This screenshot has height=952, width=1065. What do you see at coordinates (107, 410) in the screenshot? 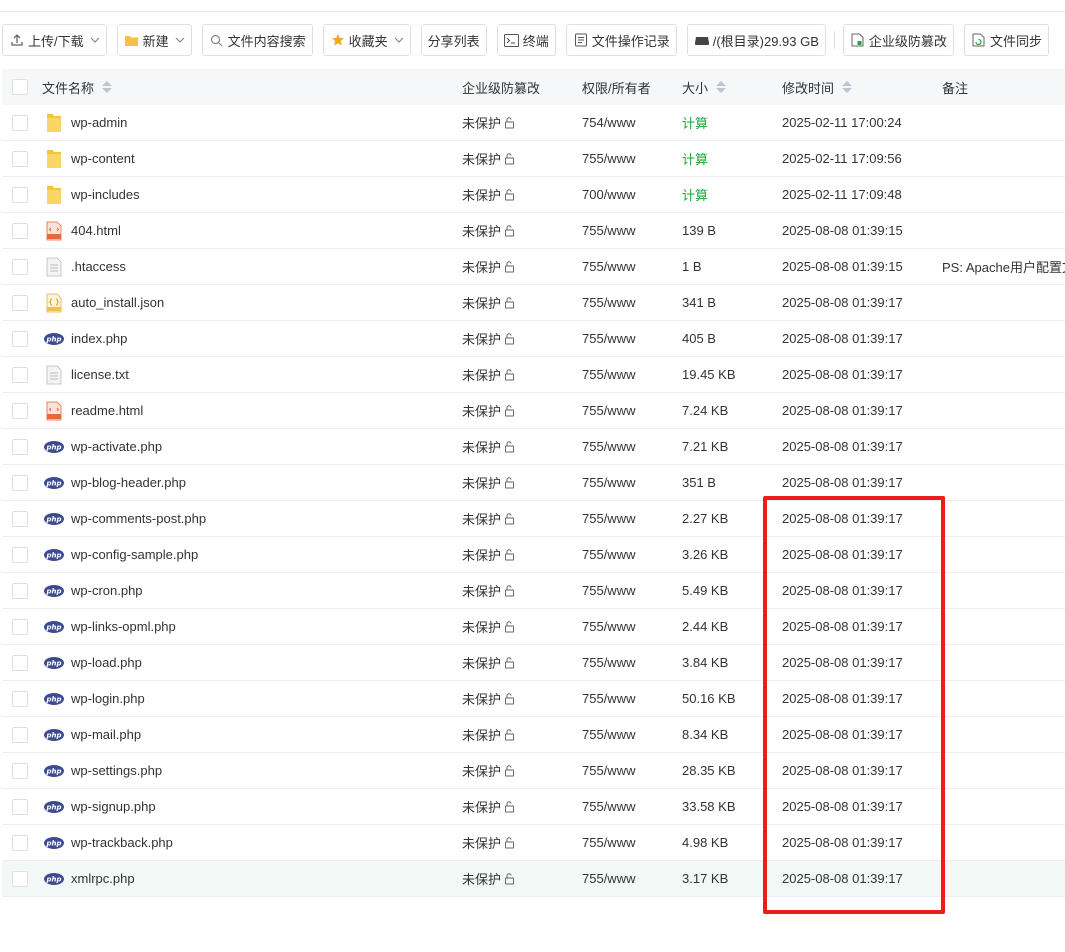
I see `file-name-link: readme.html` at bounding box center [107, 410].